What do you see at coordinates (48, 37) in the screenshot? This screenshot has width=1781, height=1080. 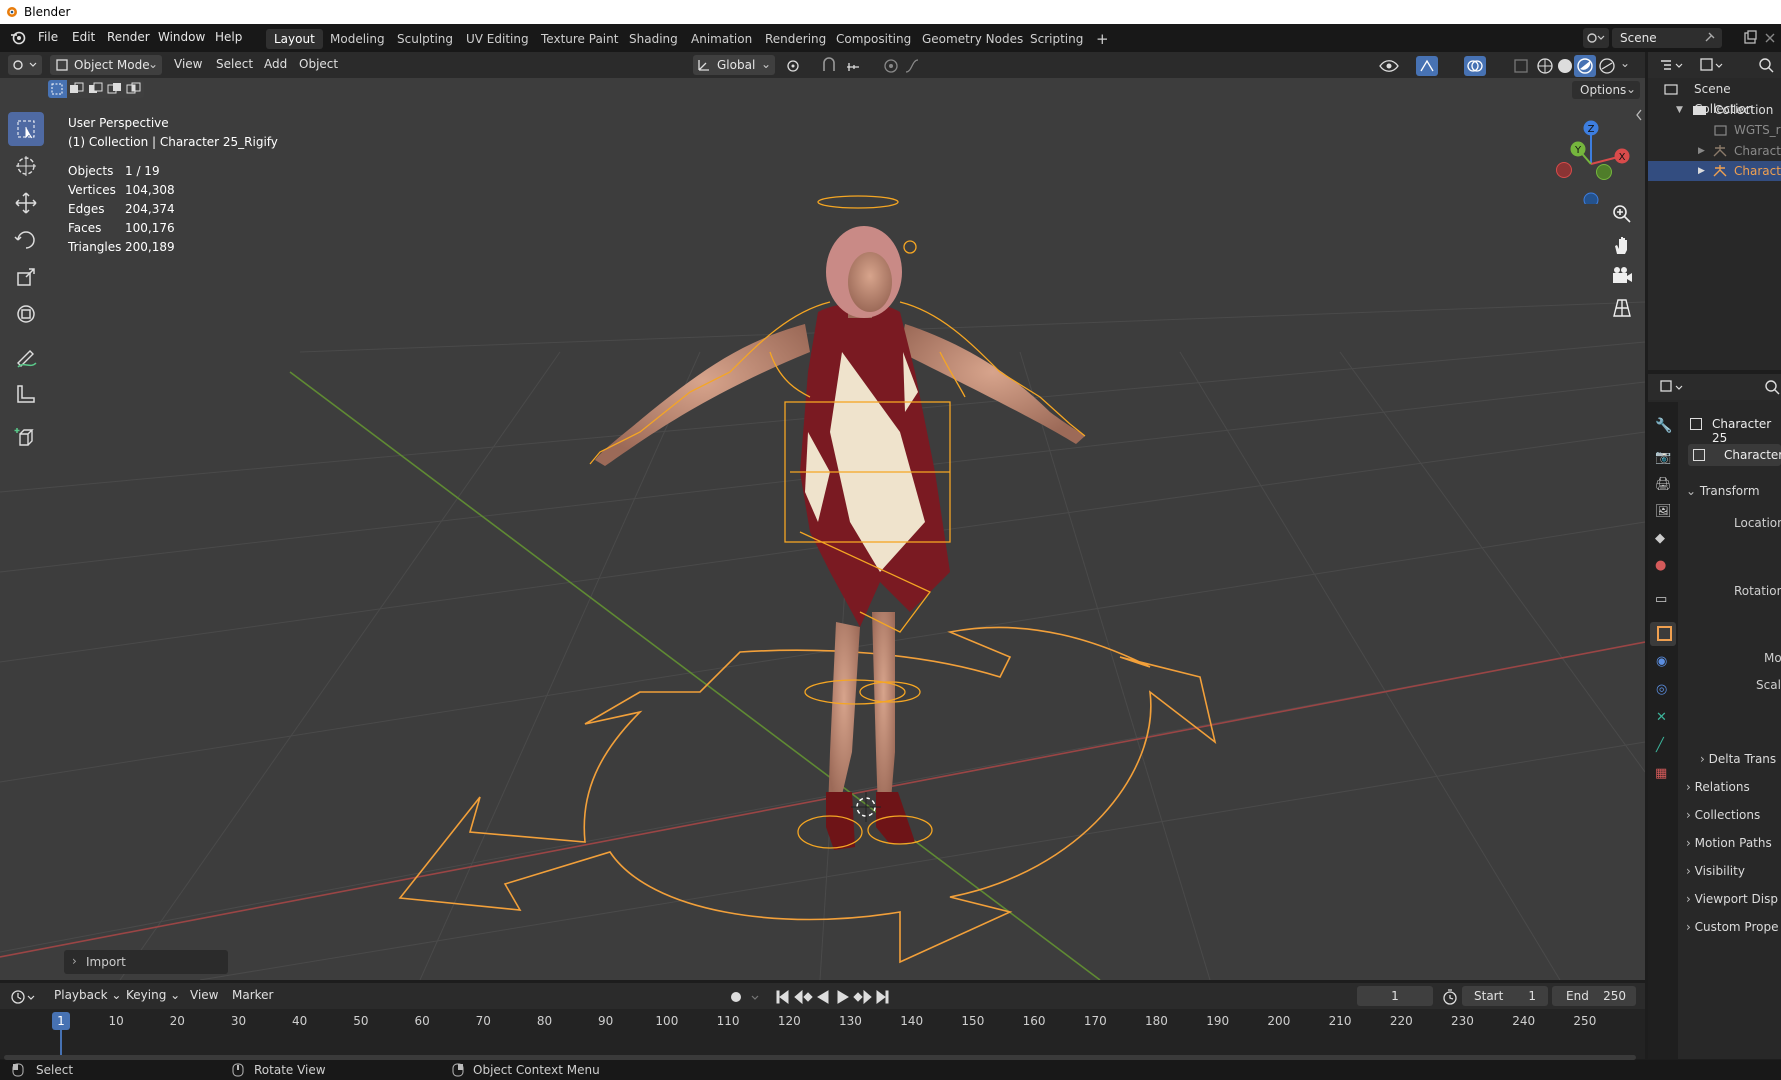 I see `menu-file: File` at bounding box center [48, 37].